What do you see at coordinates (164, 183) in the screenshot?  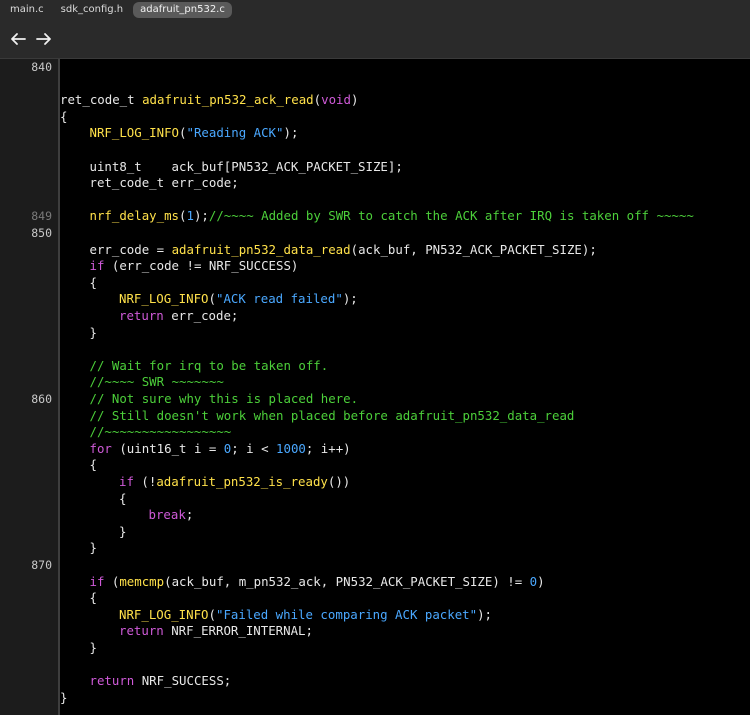 I see `code-line: ret_code_t err_code;` at bounding box center [164, 183].